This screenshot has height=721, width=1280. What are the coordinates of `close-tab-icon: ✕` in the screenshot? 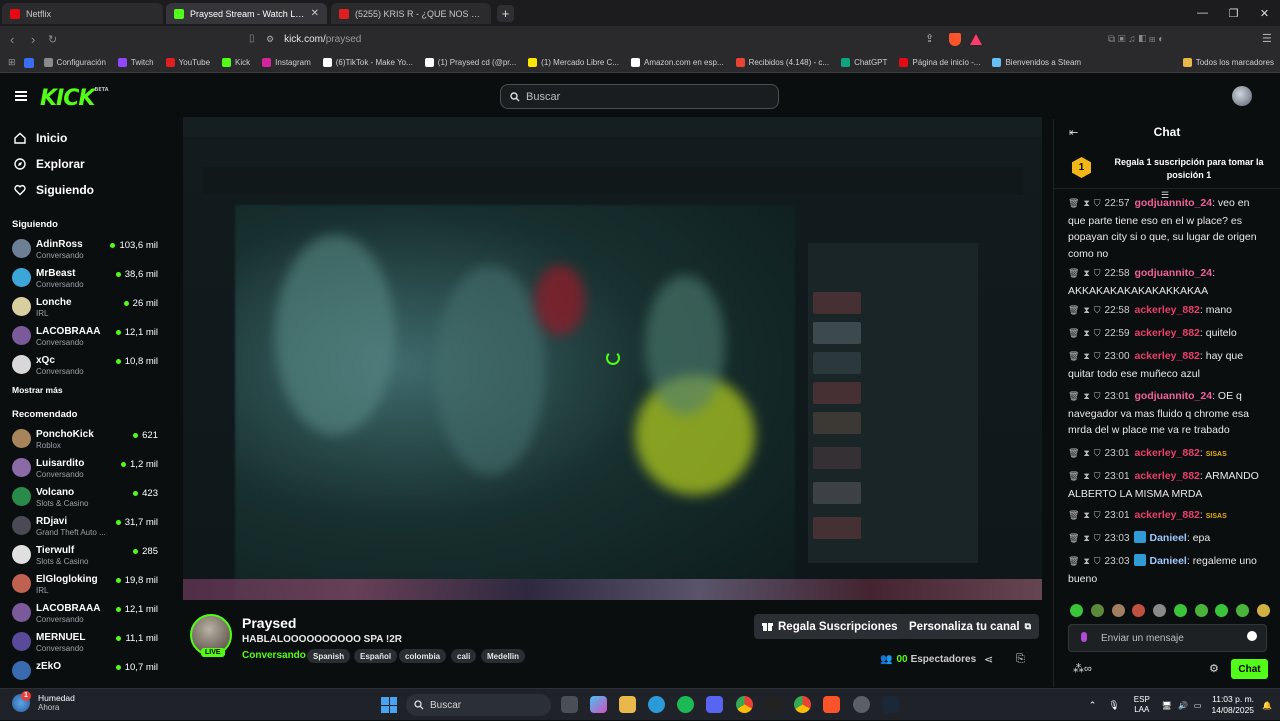 It's located at (315, 13).